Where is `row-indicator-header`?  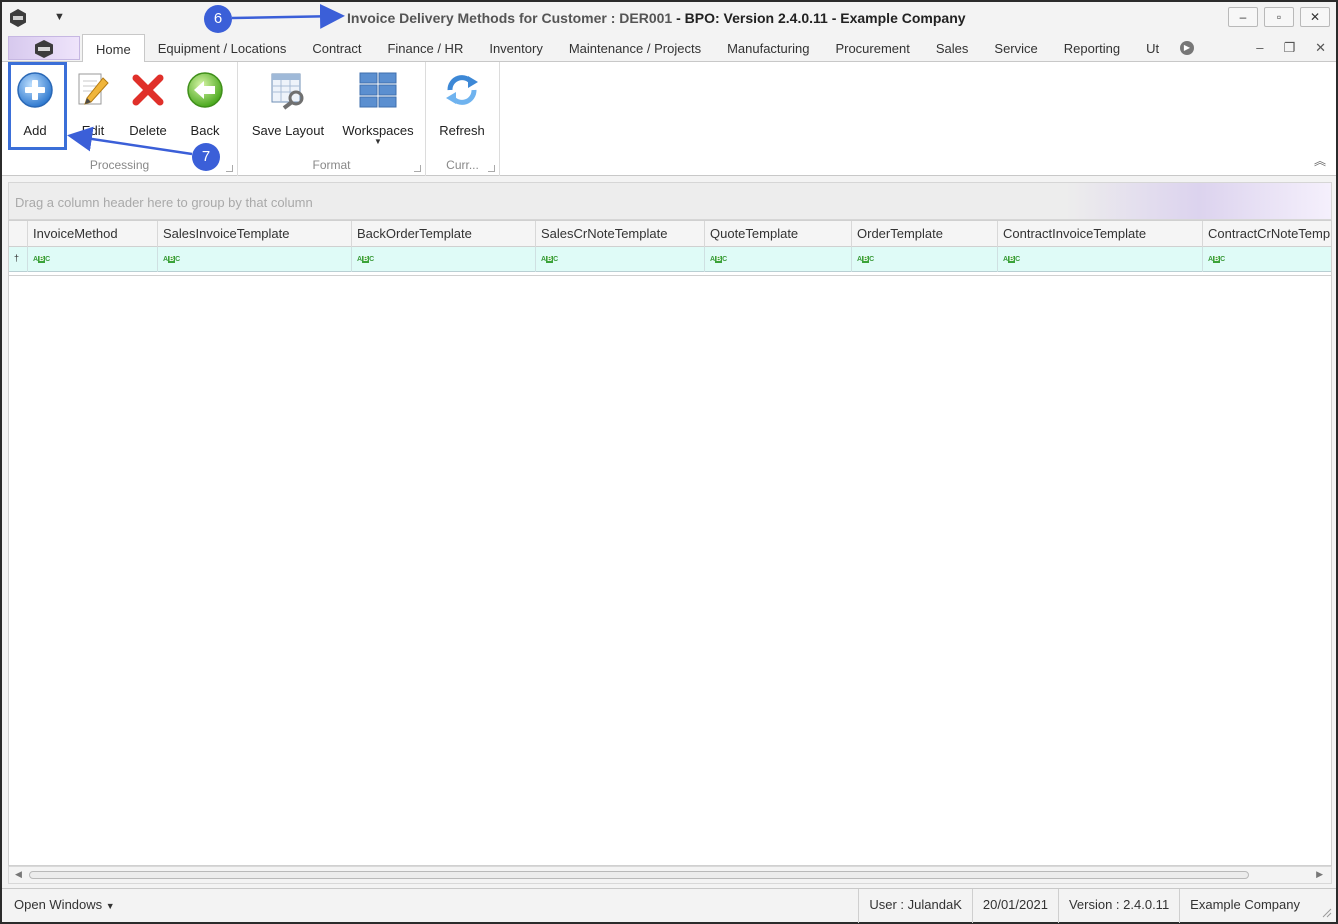
row-indicator-header is located at coordinates (18, 234).